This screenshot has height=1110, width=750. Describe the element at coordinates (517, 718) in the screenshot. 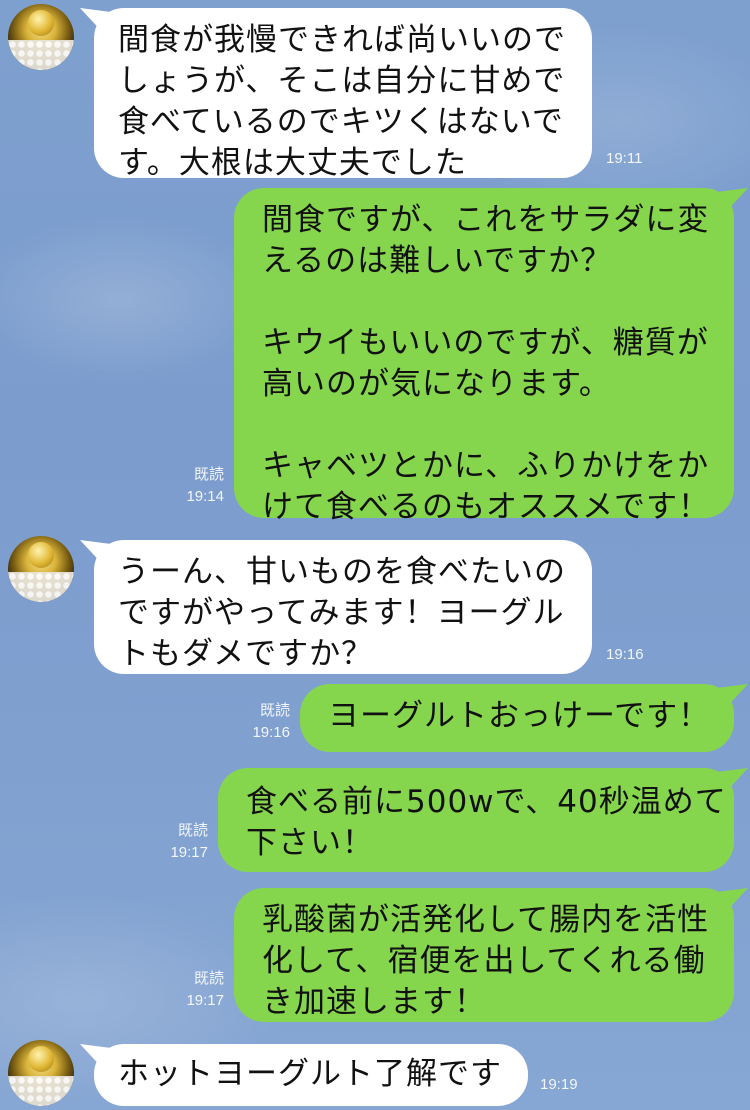

I see `outgoing-message-bubble: ヨーグルトおっけーです！` at that location.